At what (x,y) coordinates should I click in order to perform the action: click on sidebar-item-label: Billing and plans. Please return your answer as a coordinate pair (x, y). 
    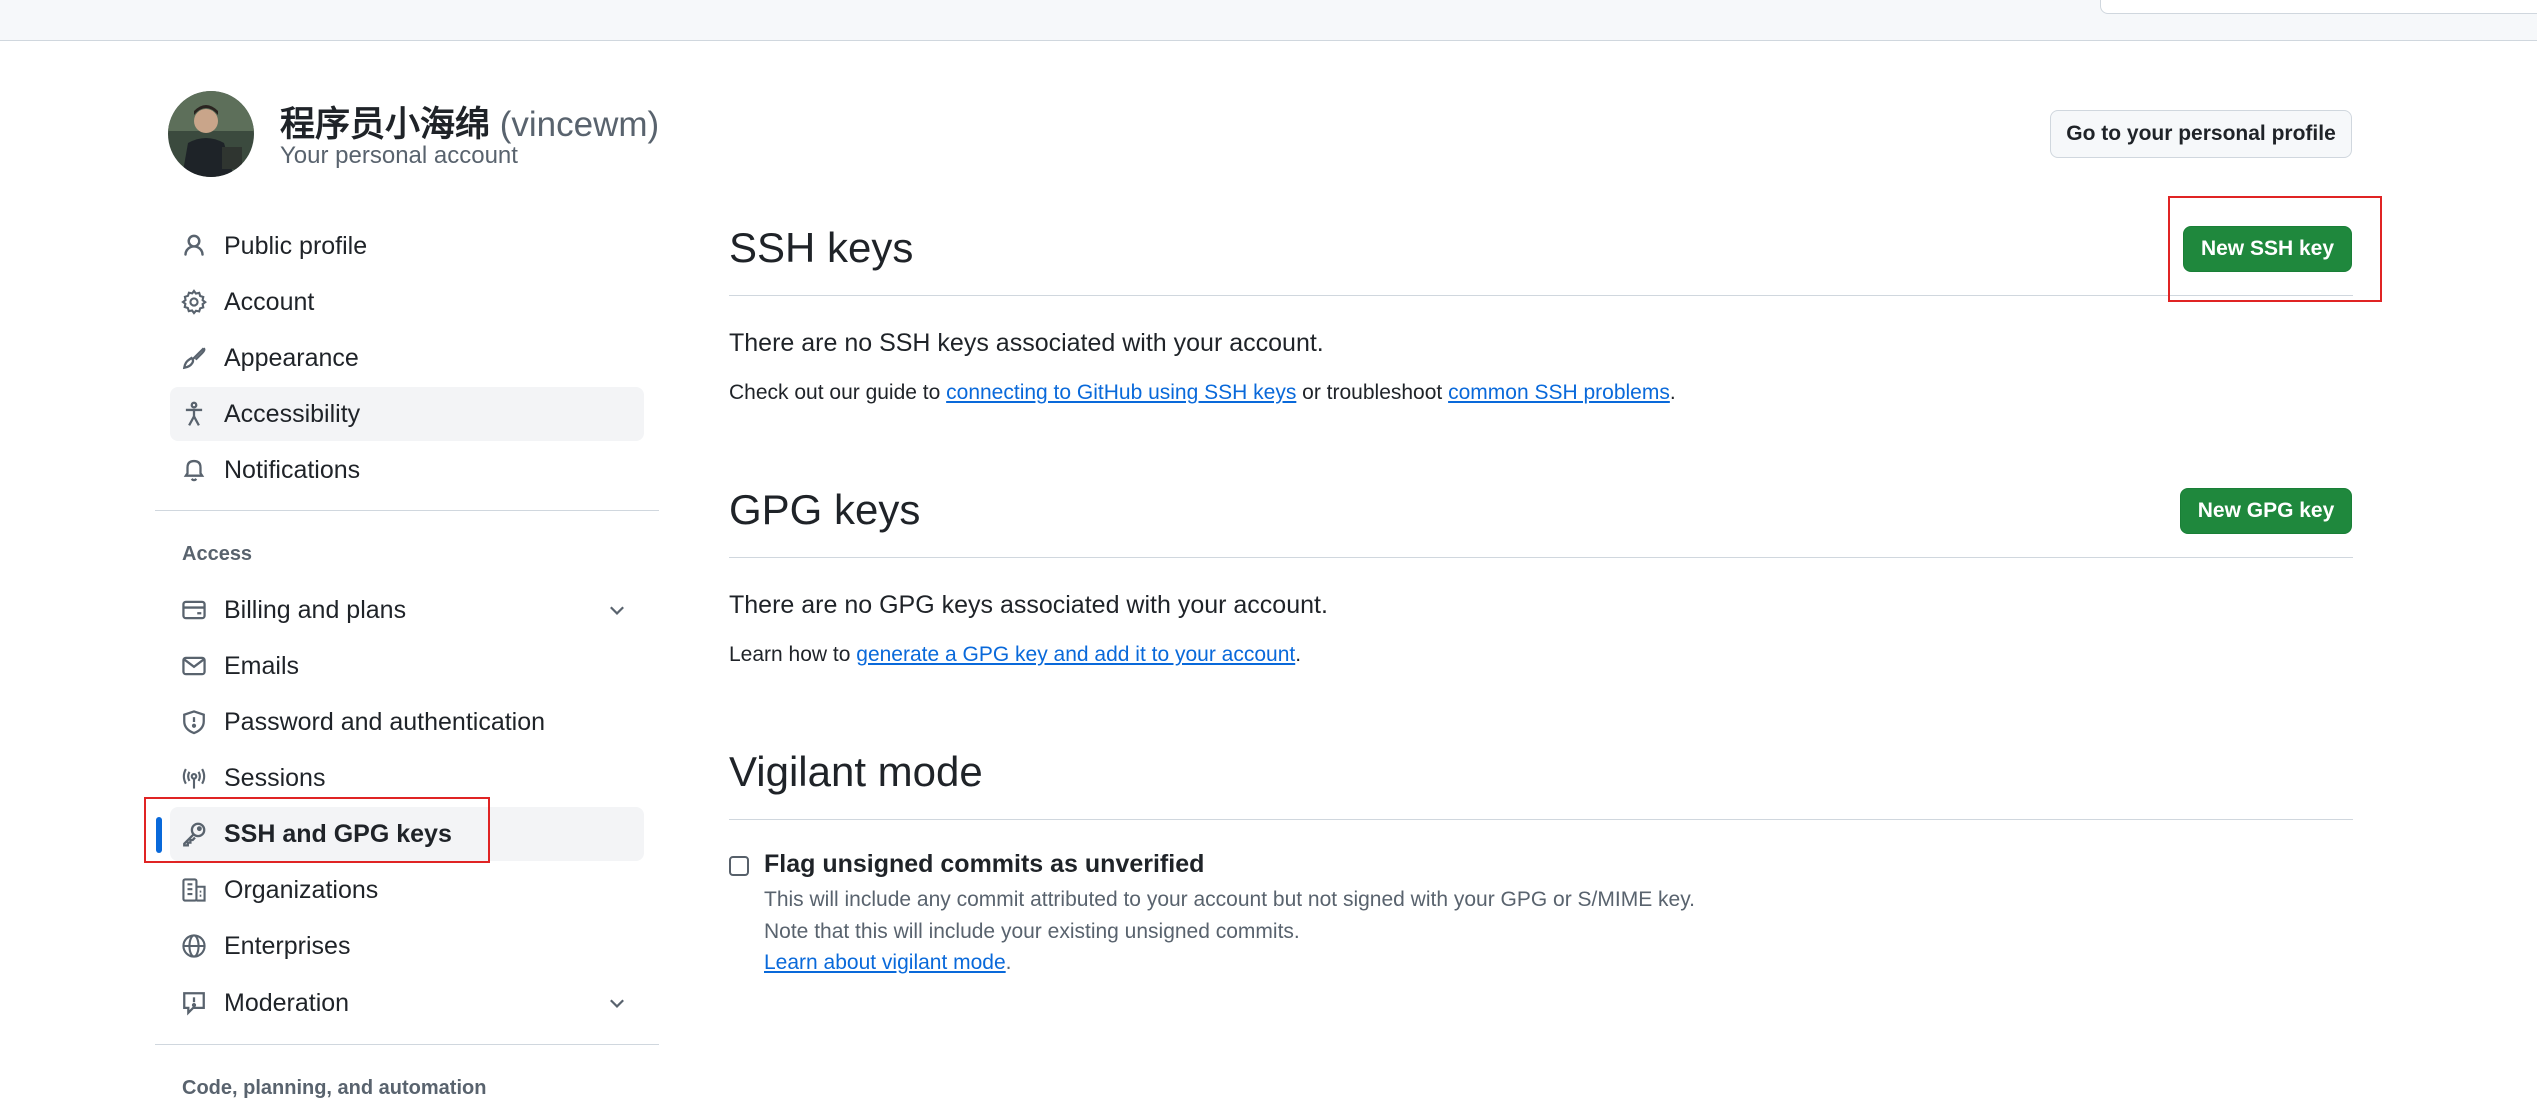
    Looking at the image, I should click on (315, 610).